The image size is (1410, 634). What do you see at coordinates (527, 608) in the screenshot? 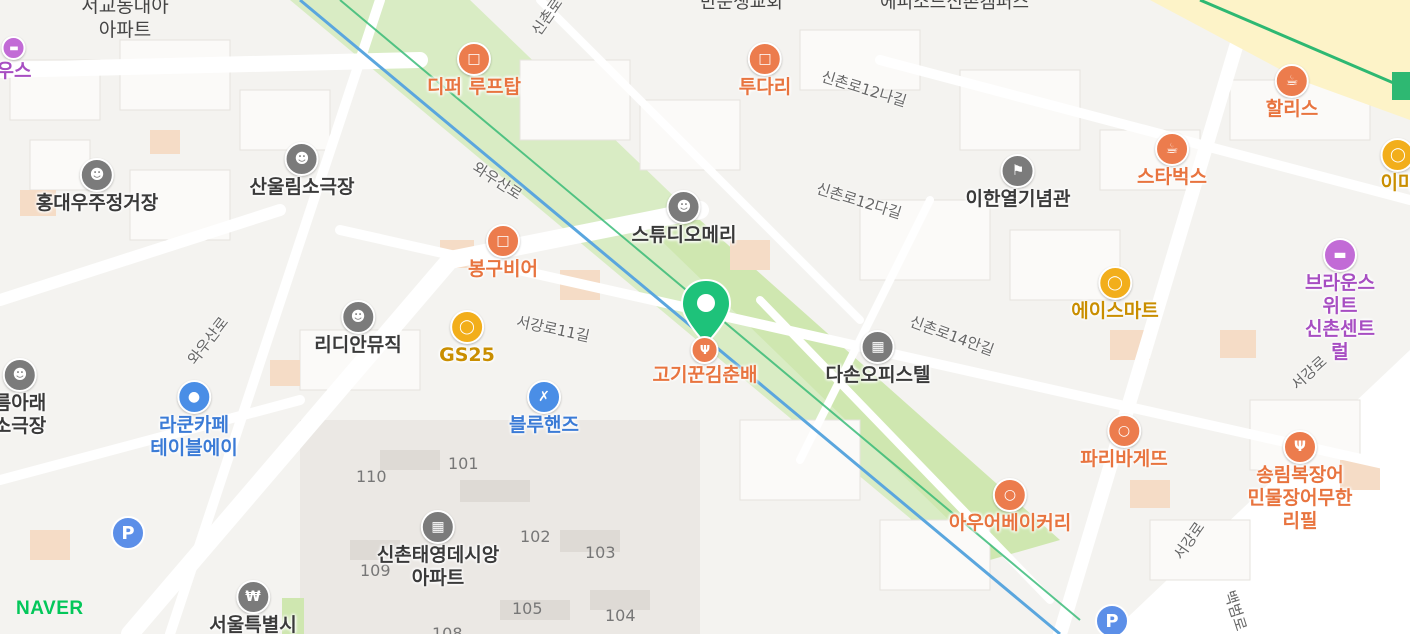
I see `building-number: 105` at bounding box center [527, 608].